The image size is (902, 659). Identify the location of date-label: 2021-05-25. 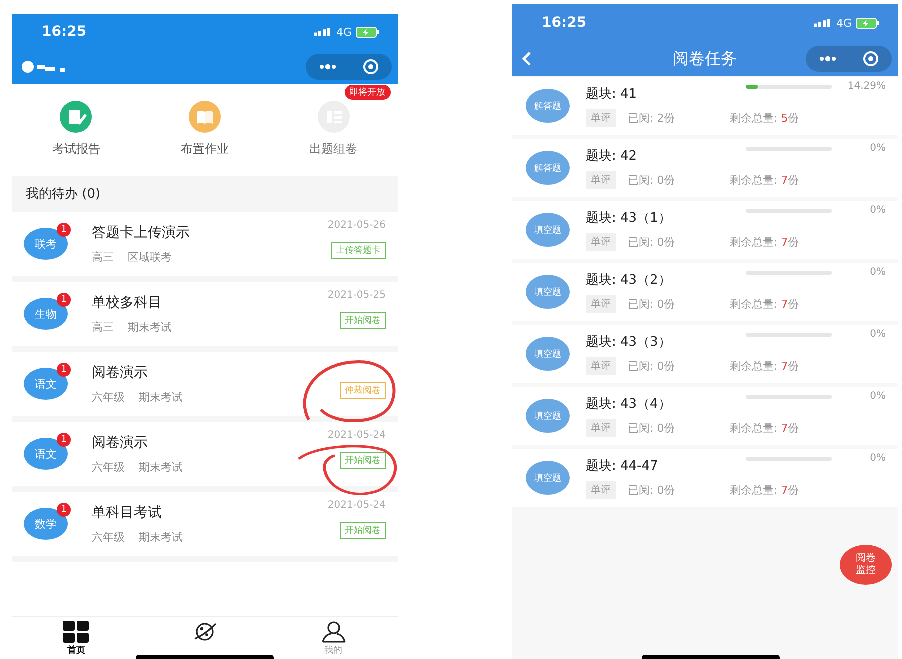
(357, 296).